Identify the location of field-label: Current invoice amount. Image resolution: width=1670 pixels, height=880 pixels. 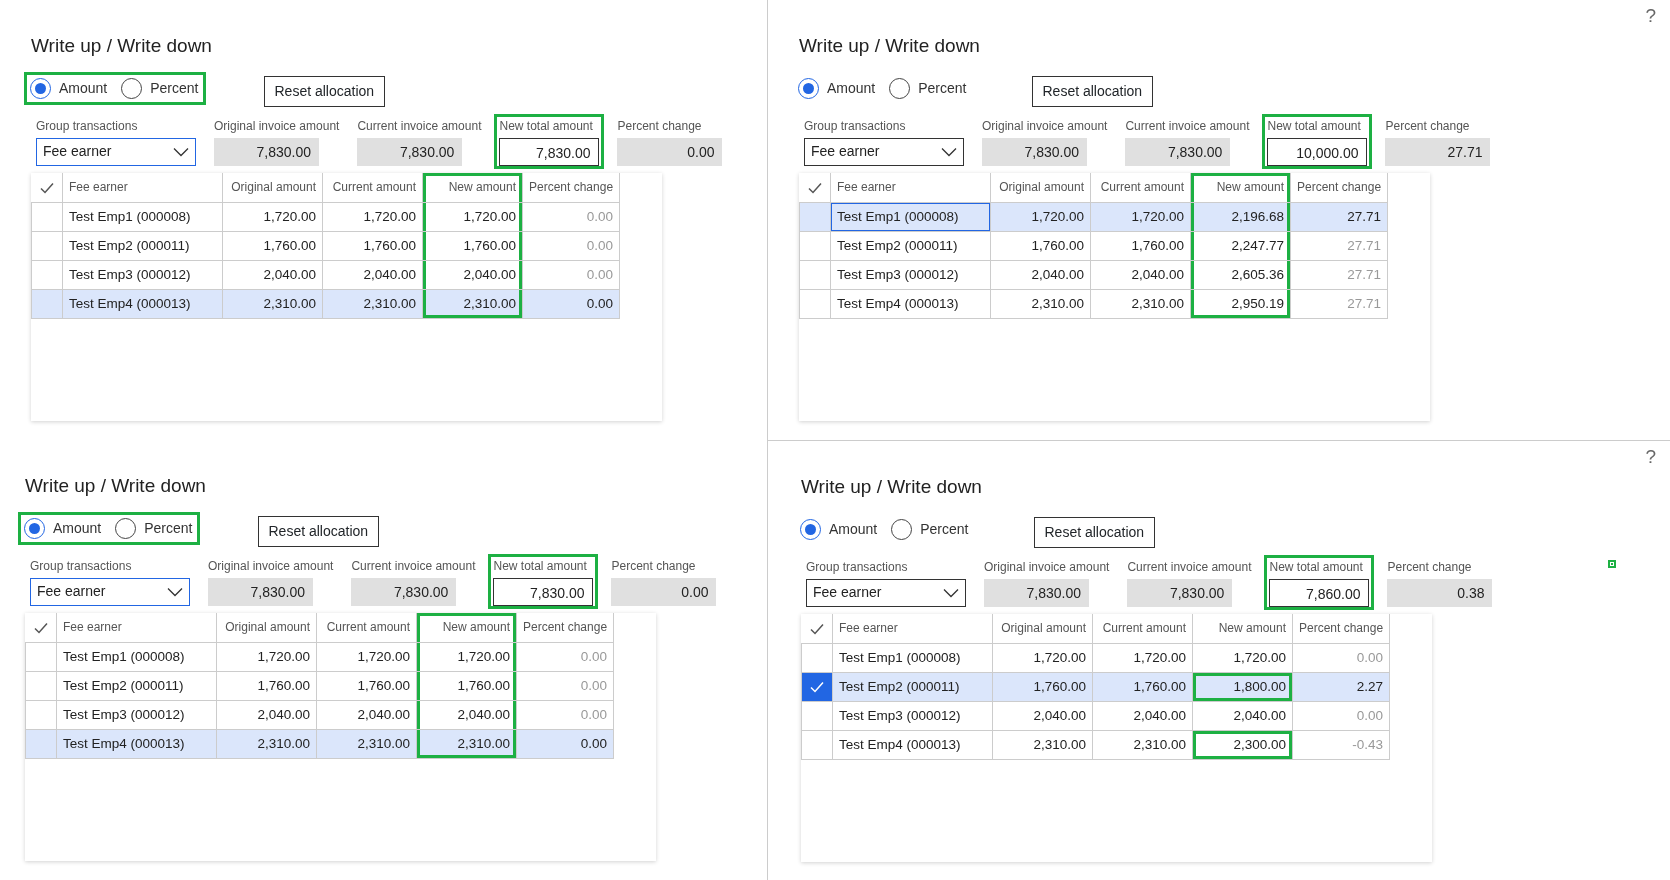
(419, 126).